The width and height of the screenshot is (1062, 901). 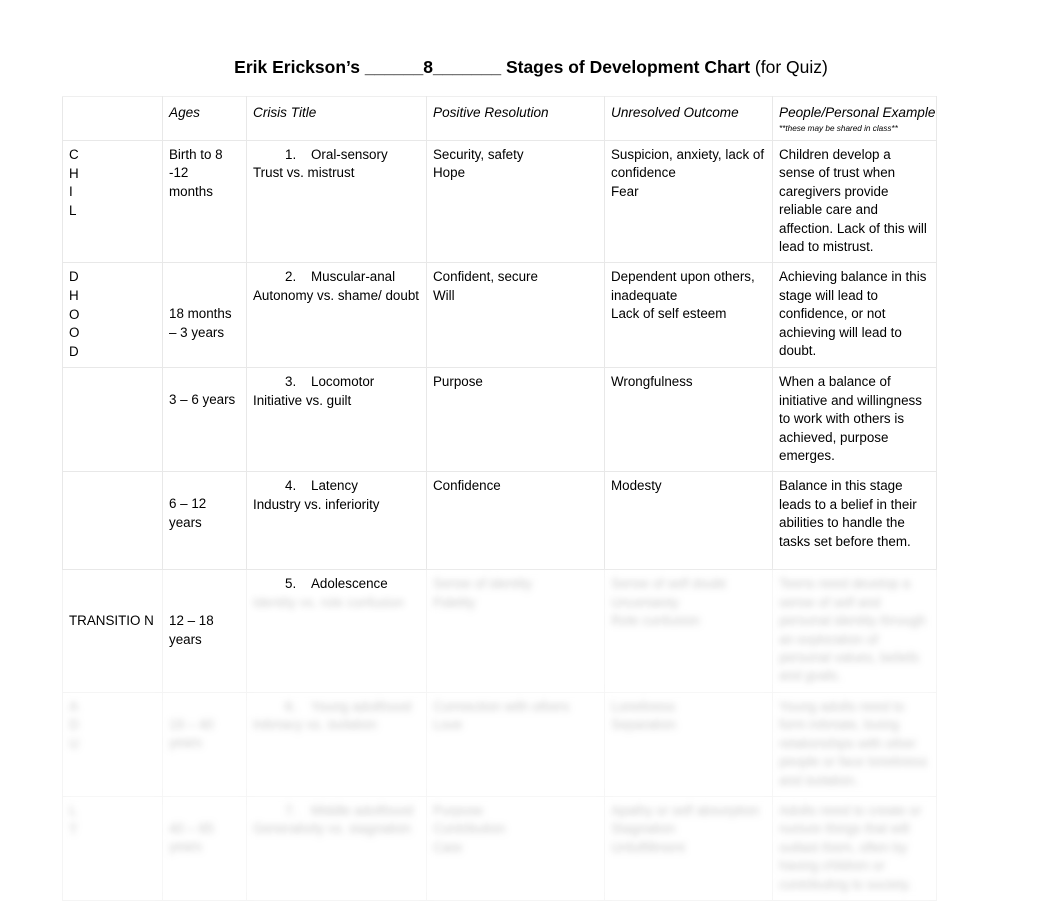 I want to click on positive-line: Will, so click(x=444, y=295).